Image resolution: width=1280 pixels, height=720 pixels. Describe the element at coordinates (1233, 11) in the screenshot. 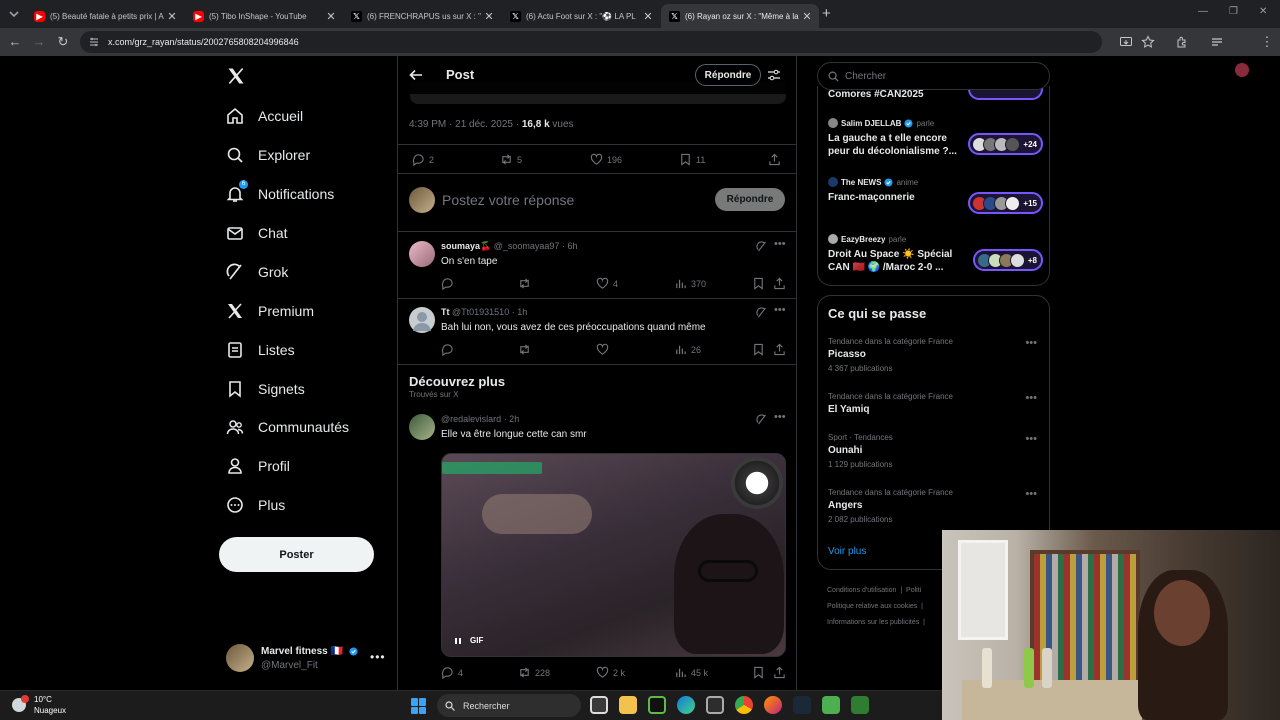

I see `maximize-icon: ❐` at that location.